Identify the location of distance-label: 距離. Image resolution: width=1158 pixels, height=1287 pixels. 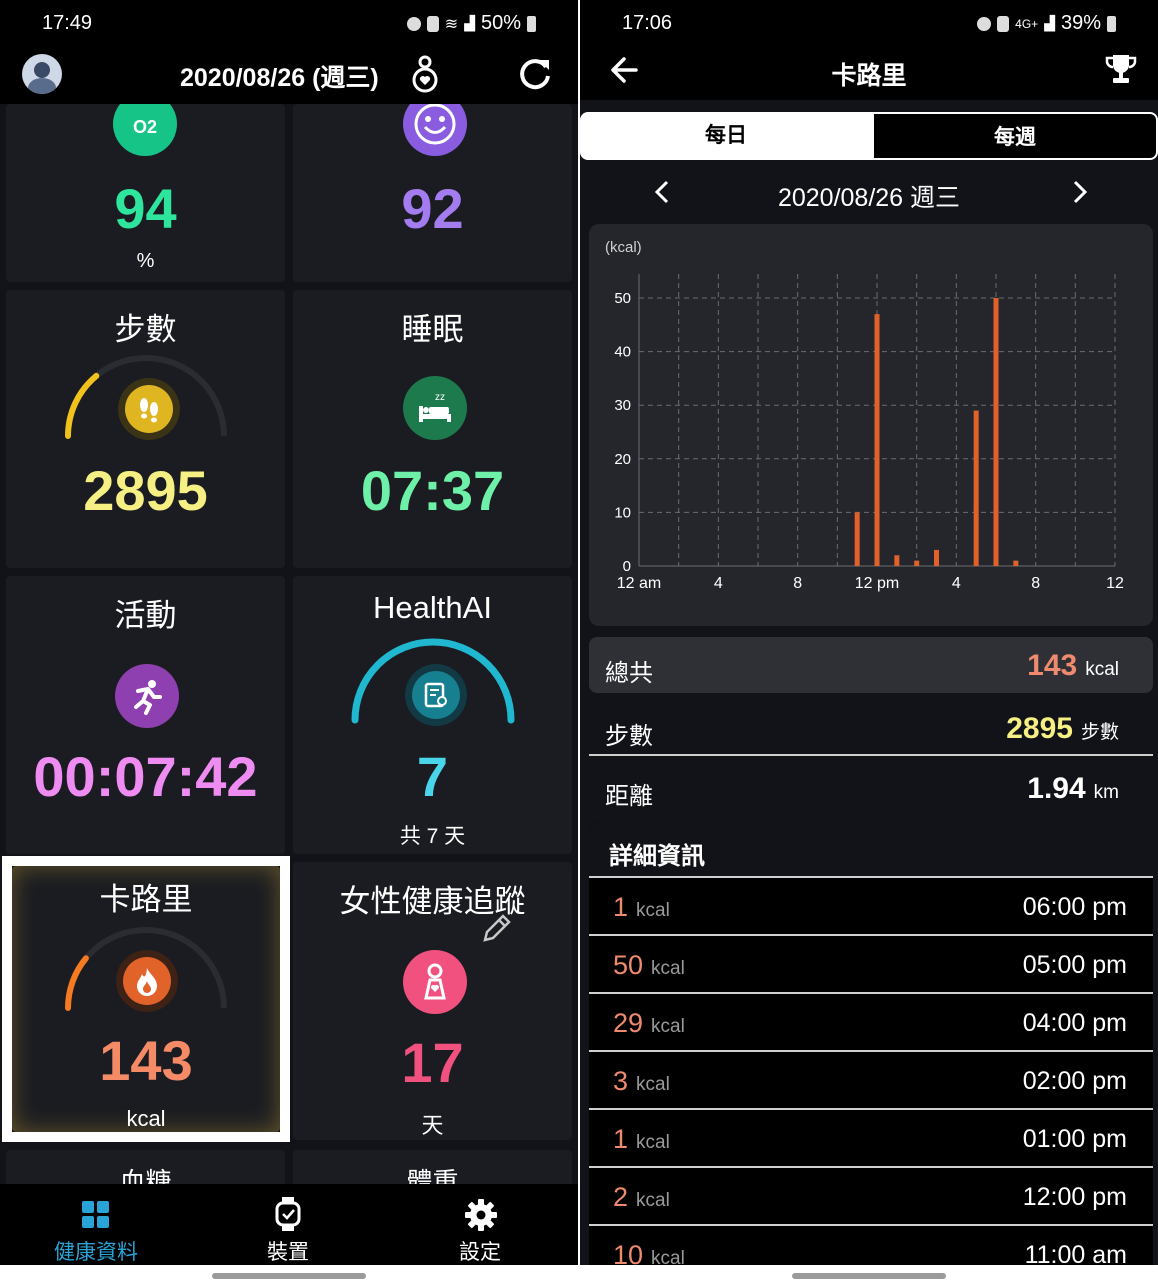
(629, 796).